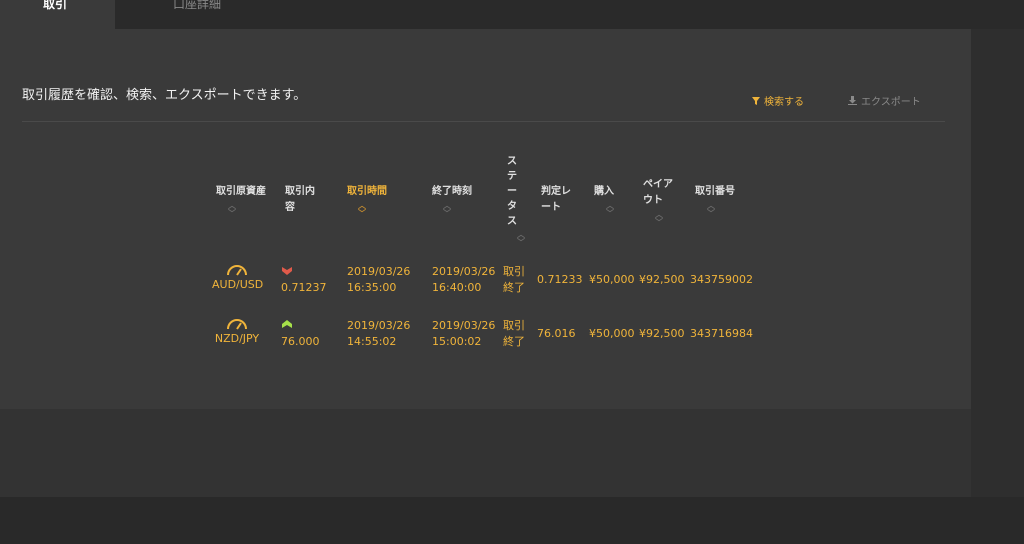  What do you see at coordinates (560, 279) in the screenshot?
I see `judgement-rate: 0.71233` at bounding box center [560, 279].